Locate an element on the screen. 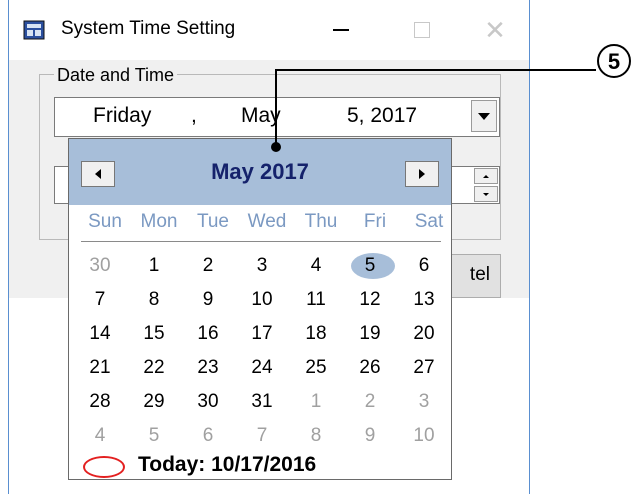 This screenshot has width=632, height=494. date-picker-field: Friday , May 5, 2017 is located at coordinates (277, 117).